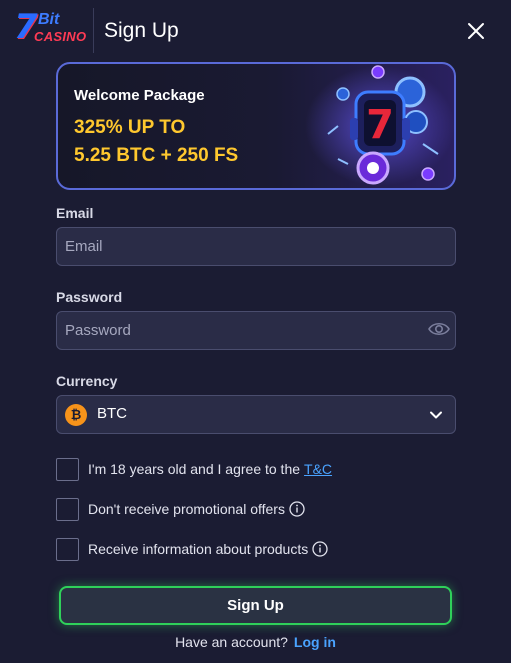 Image resolution: width=511 pixels, height=663 pixels. What do you see at coordinates (256, 414) in the screenshot?
I see `currency-select: ₿ BTC` at bounding box center [256, 414].